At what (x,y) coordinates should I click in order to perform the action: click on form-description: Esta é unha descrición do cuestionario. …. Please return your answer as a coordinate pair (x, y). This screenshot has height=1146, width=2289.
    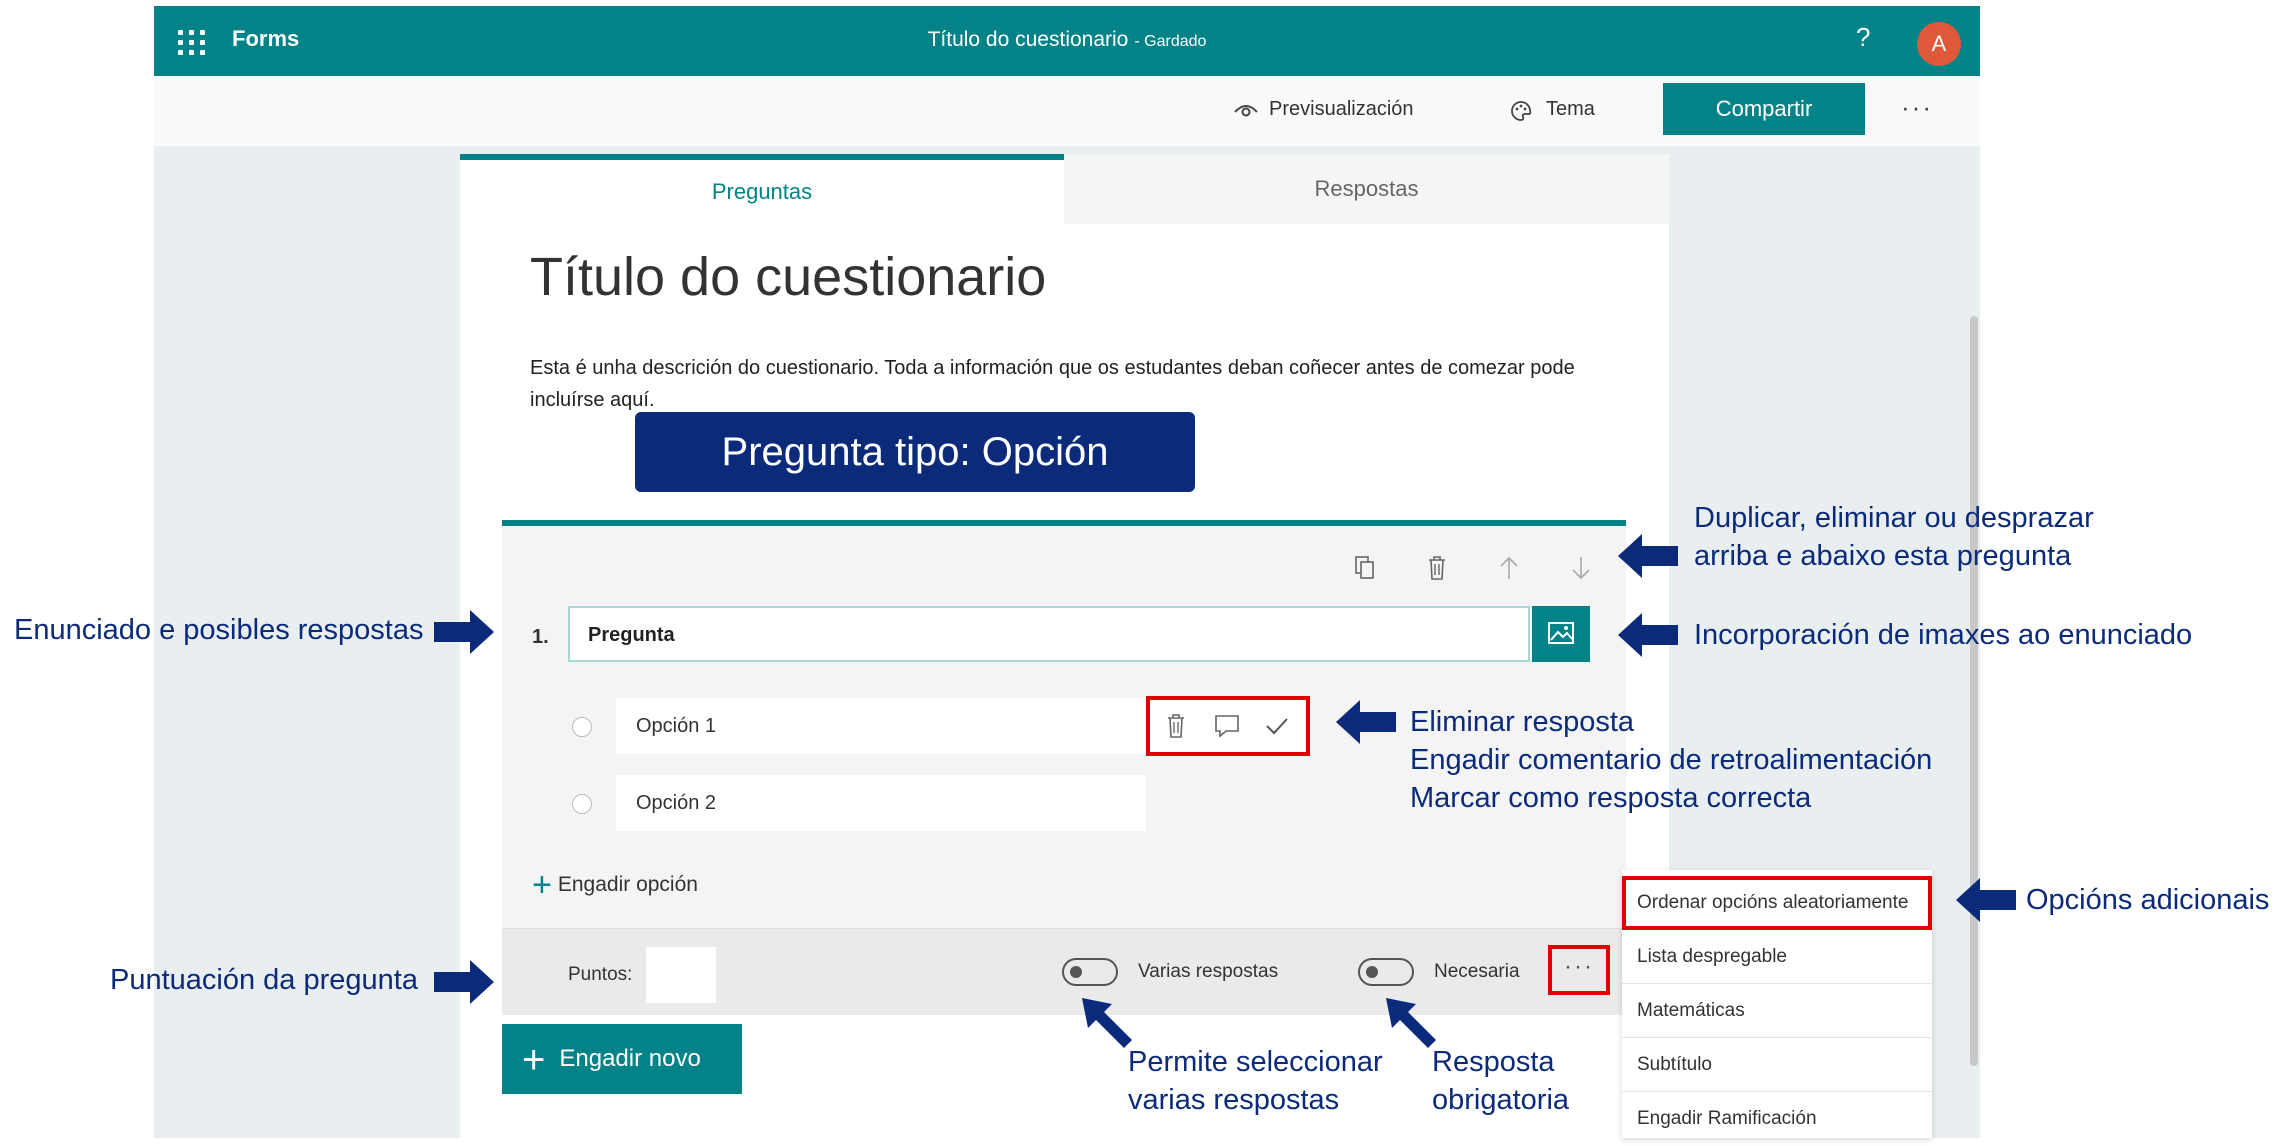
    Looking at the image, I should click on (1060, 384).